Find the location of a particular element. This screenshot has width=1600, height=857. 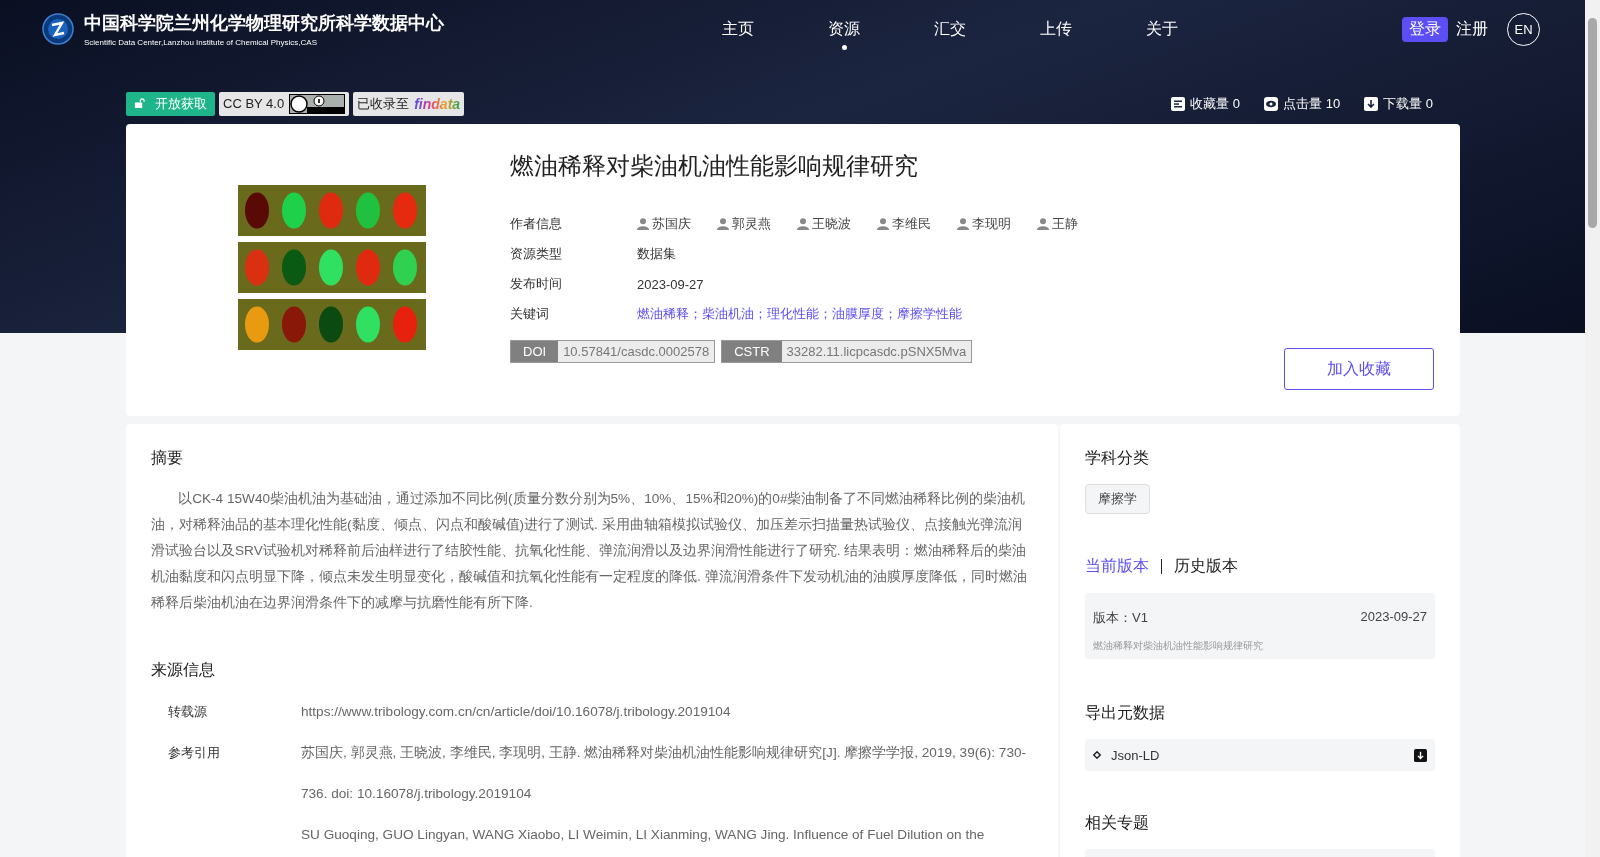

source-value: SU Guoqing, GUO Lingyan, WANG Xiaobo, LI Weimin, LI Xianming, WANG Jing. Influence of Fuel Dilution on the is located at coordinates (643, 835).